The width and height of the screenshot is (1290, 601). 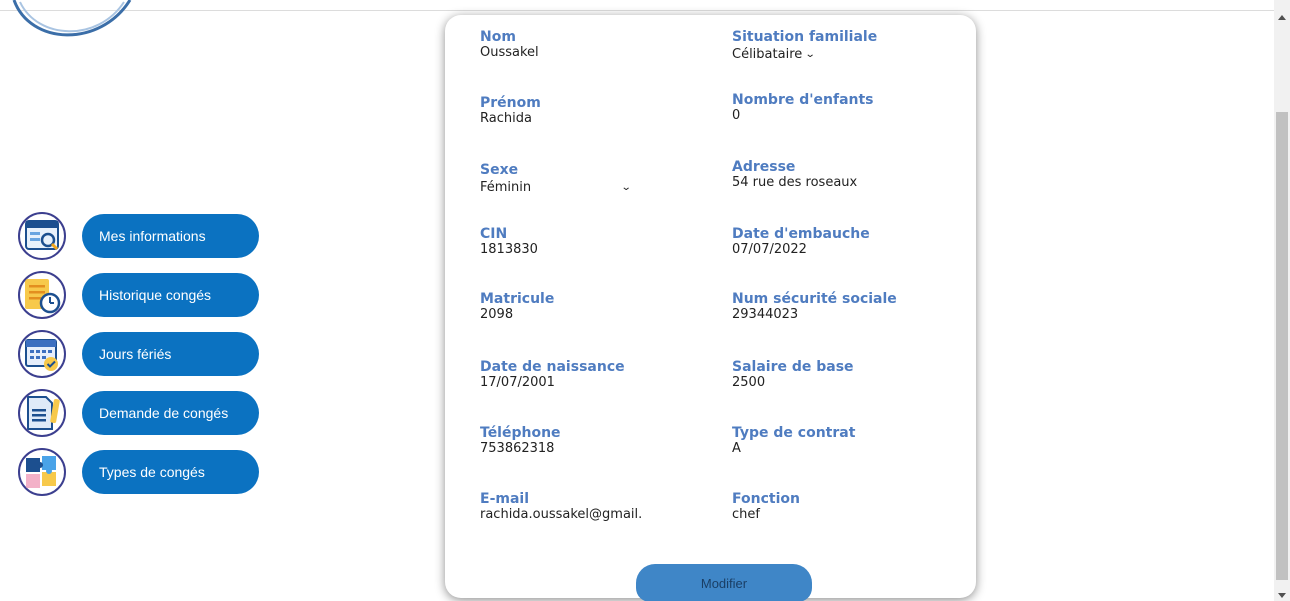 I want to click on field-situation-familiale: Situation familiale Célibataire ⌄, so click(x=804, y=46).